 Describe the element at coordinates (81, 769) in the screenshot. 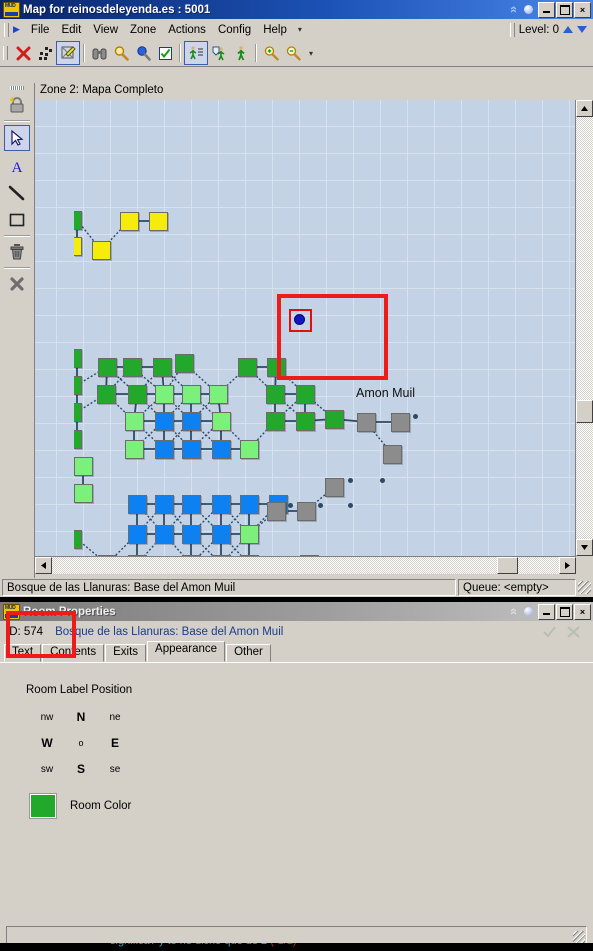

I see `label-pos-south: S` at that location.